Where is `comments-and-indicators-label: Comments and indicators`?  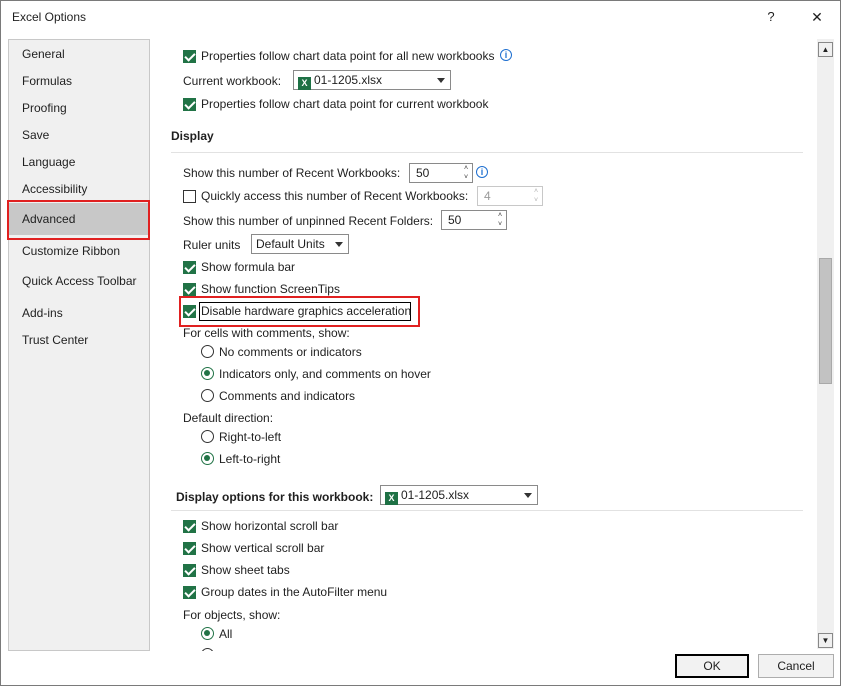 comments-and-indicators-label: Comments and indicators is located at coordinates (287, 396).